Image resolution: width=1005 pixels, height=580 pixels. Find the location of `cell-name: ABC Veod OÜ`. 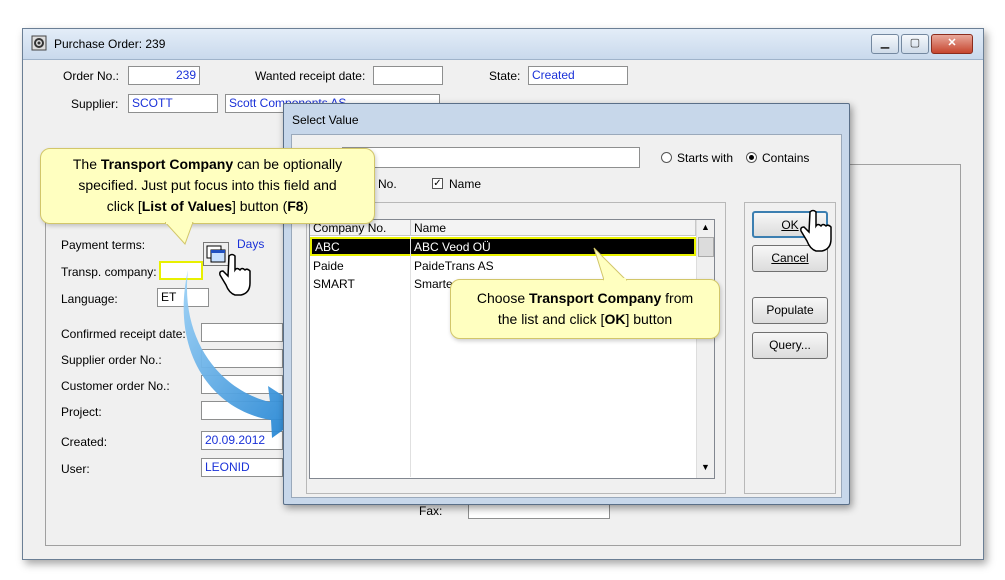

cell-name: ABC Veod OÜ is located at coordinates (452, 247).